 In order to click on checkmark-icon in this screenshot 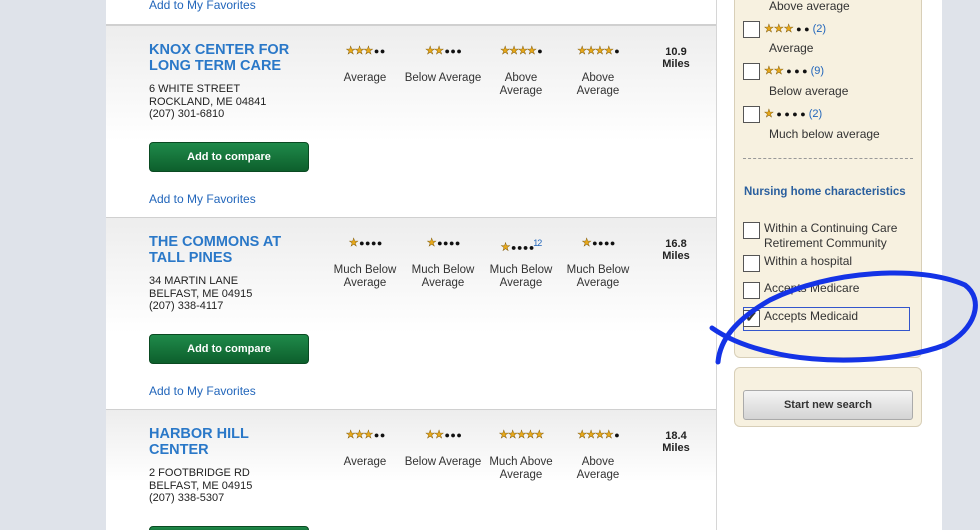, I will do `click(751, 317)`.